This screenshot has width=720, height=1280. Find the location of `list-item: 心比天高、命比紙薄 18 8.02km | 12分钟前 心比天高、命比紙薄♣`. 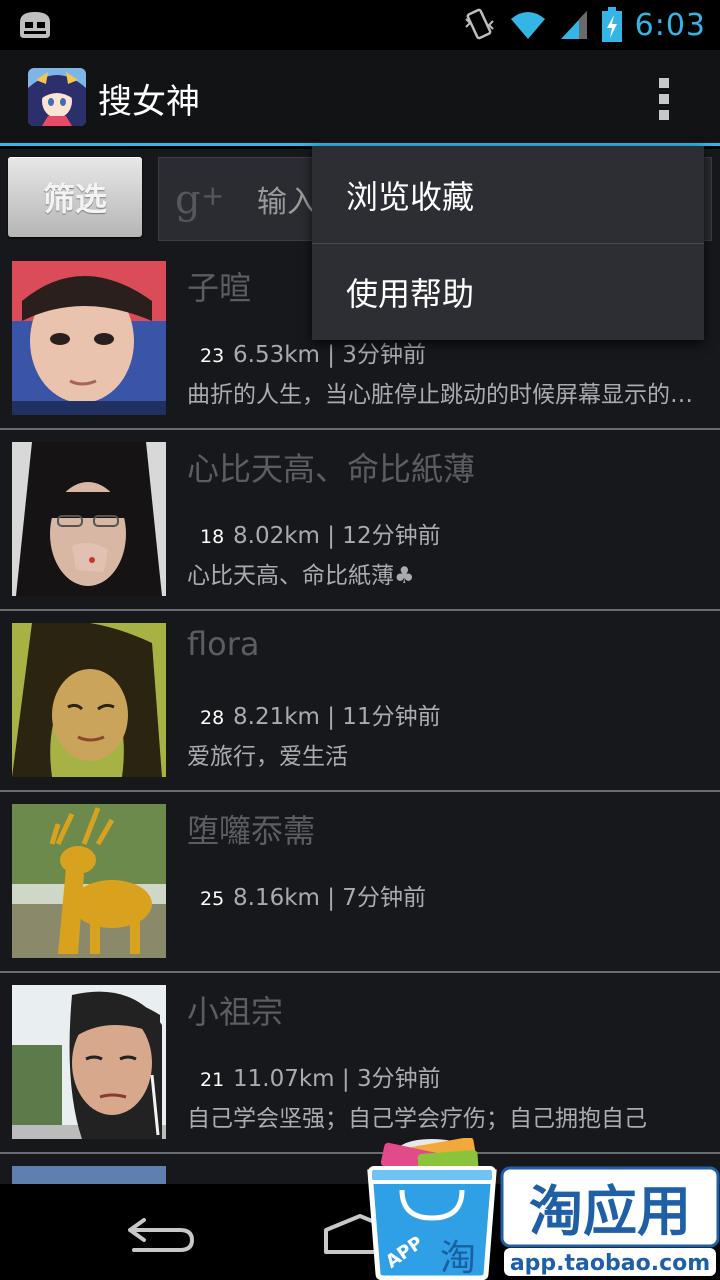

list-item: 心比天高、命比紙薄 18 8.02km | 12分钟前 心比天高、命比紙薄♣ is located at coordinates (360, 520).